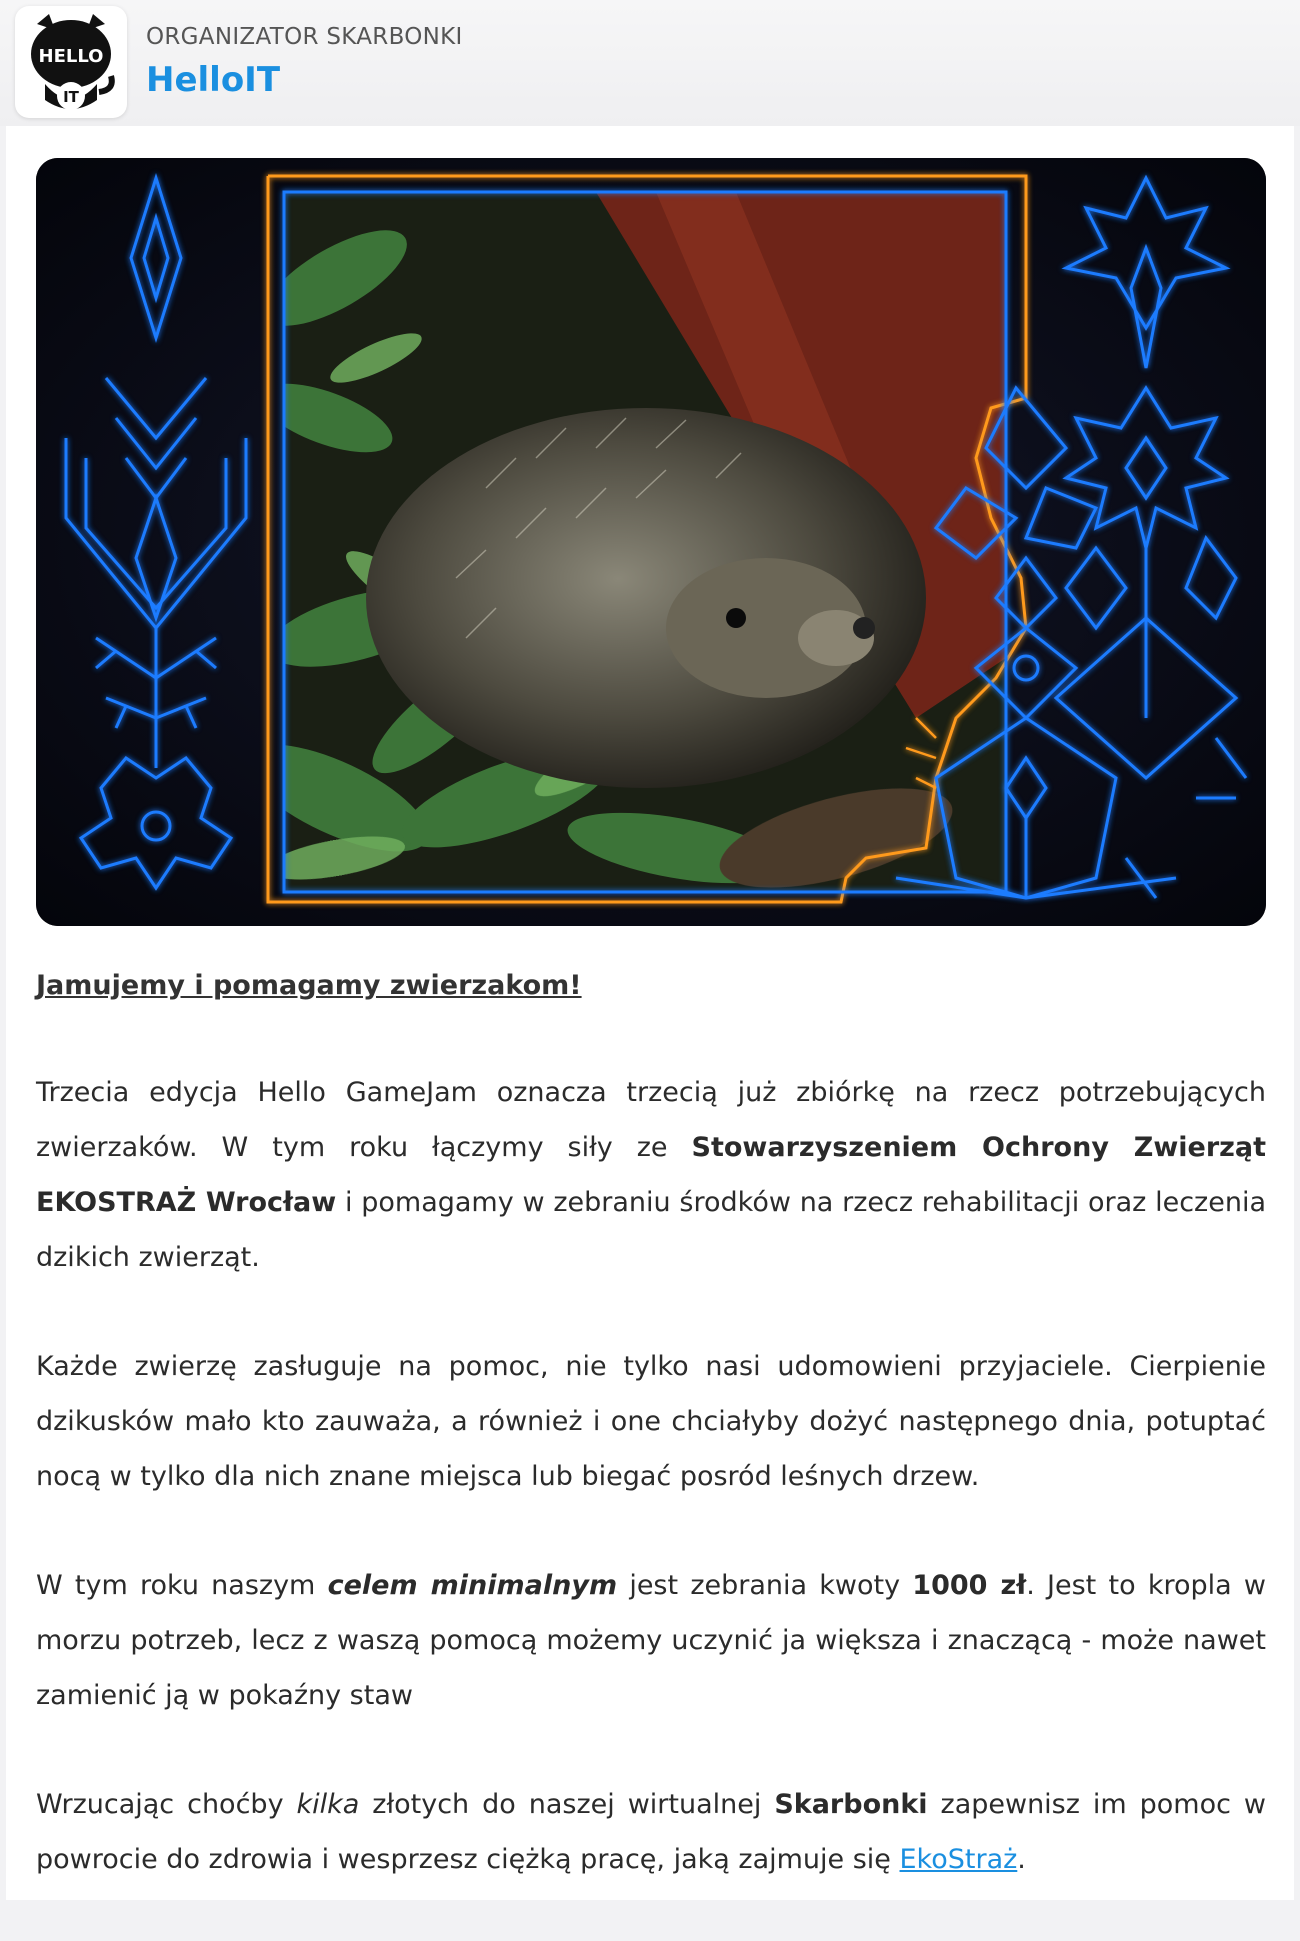 This screenshot has height=1941, width=1300. I want to click on helloit-logo: HELLO IT, so click(71, 62).